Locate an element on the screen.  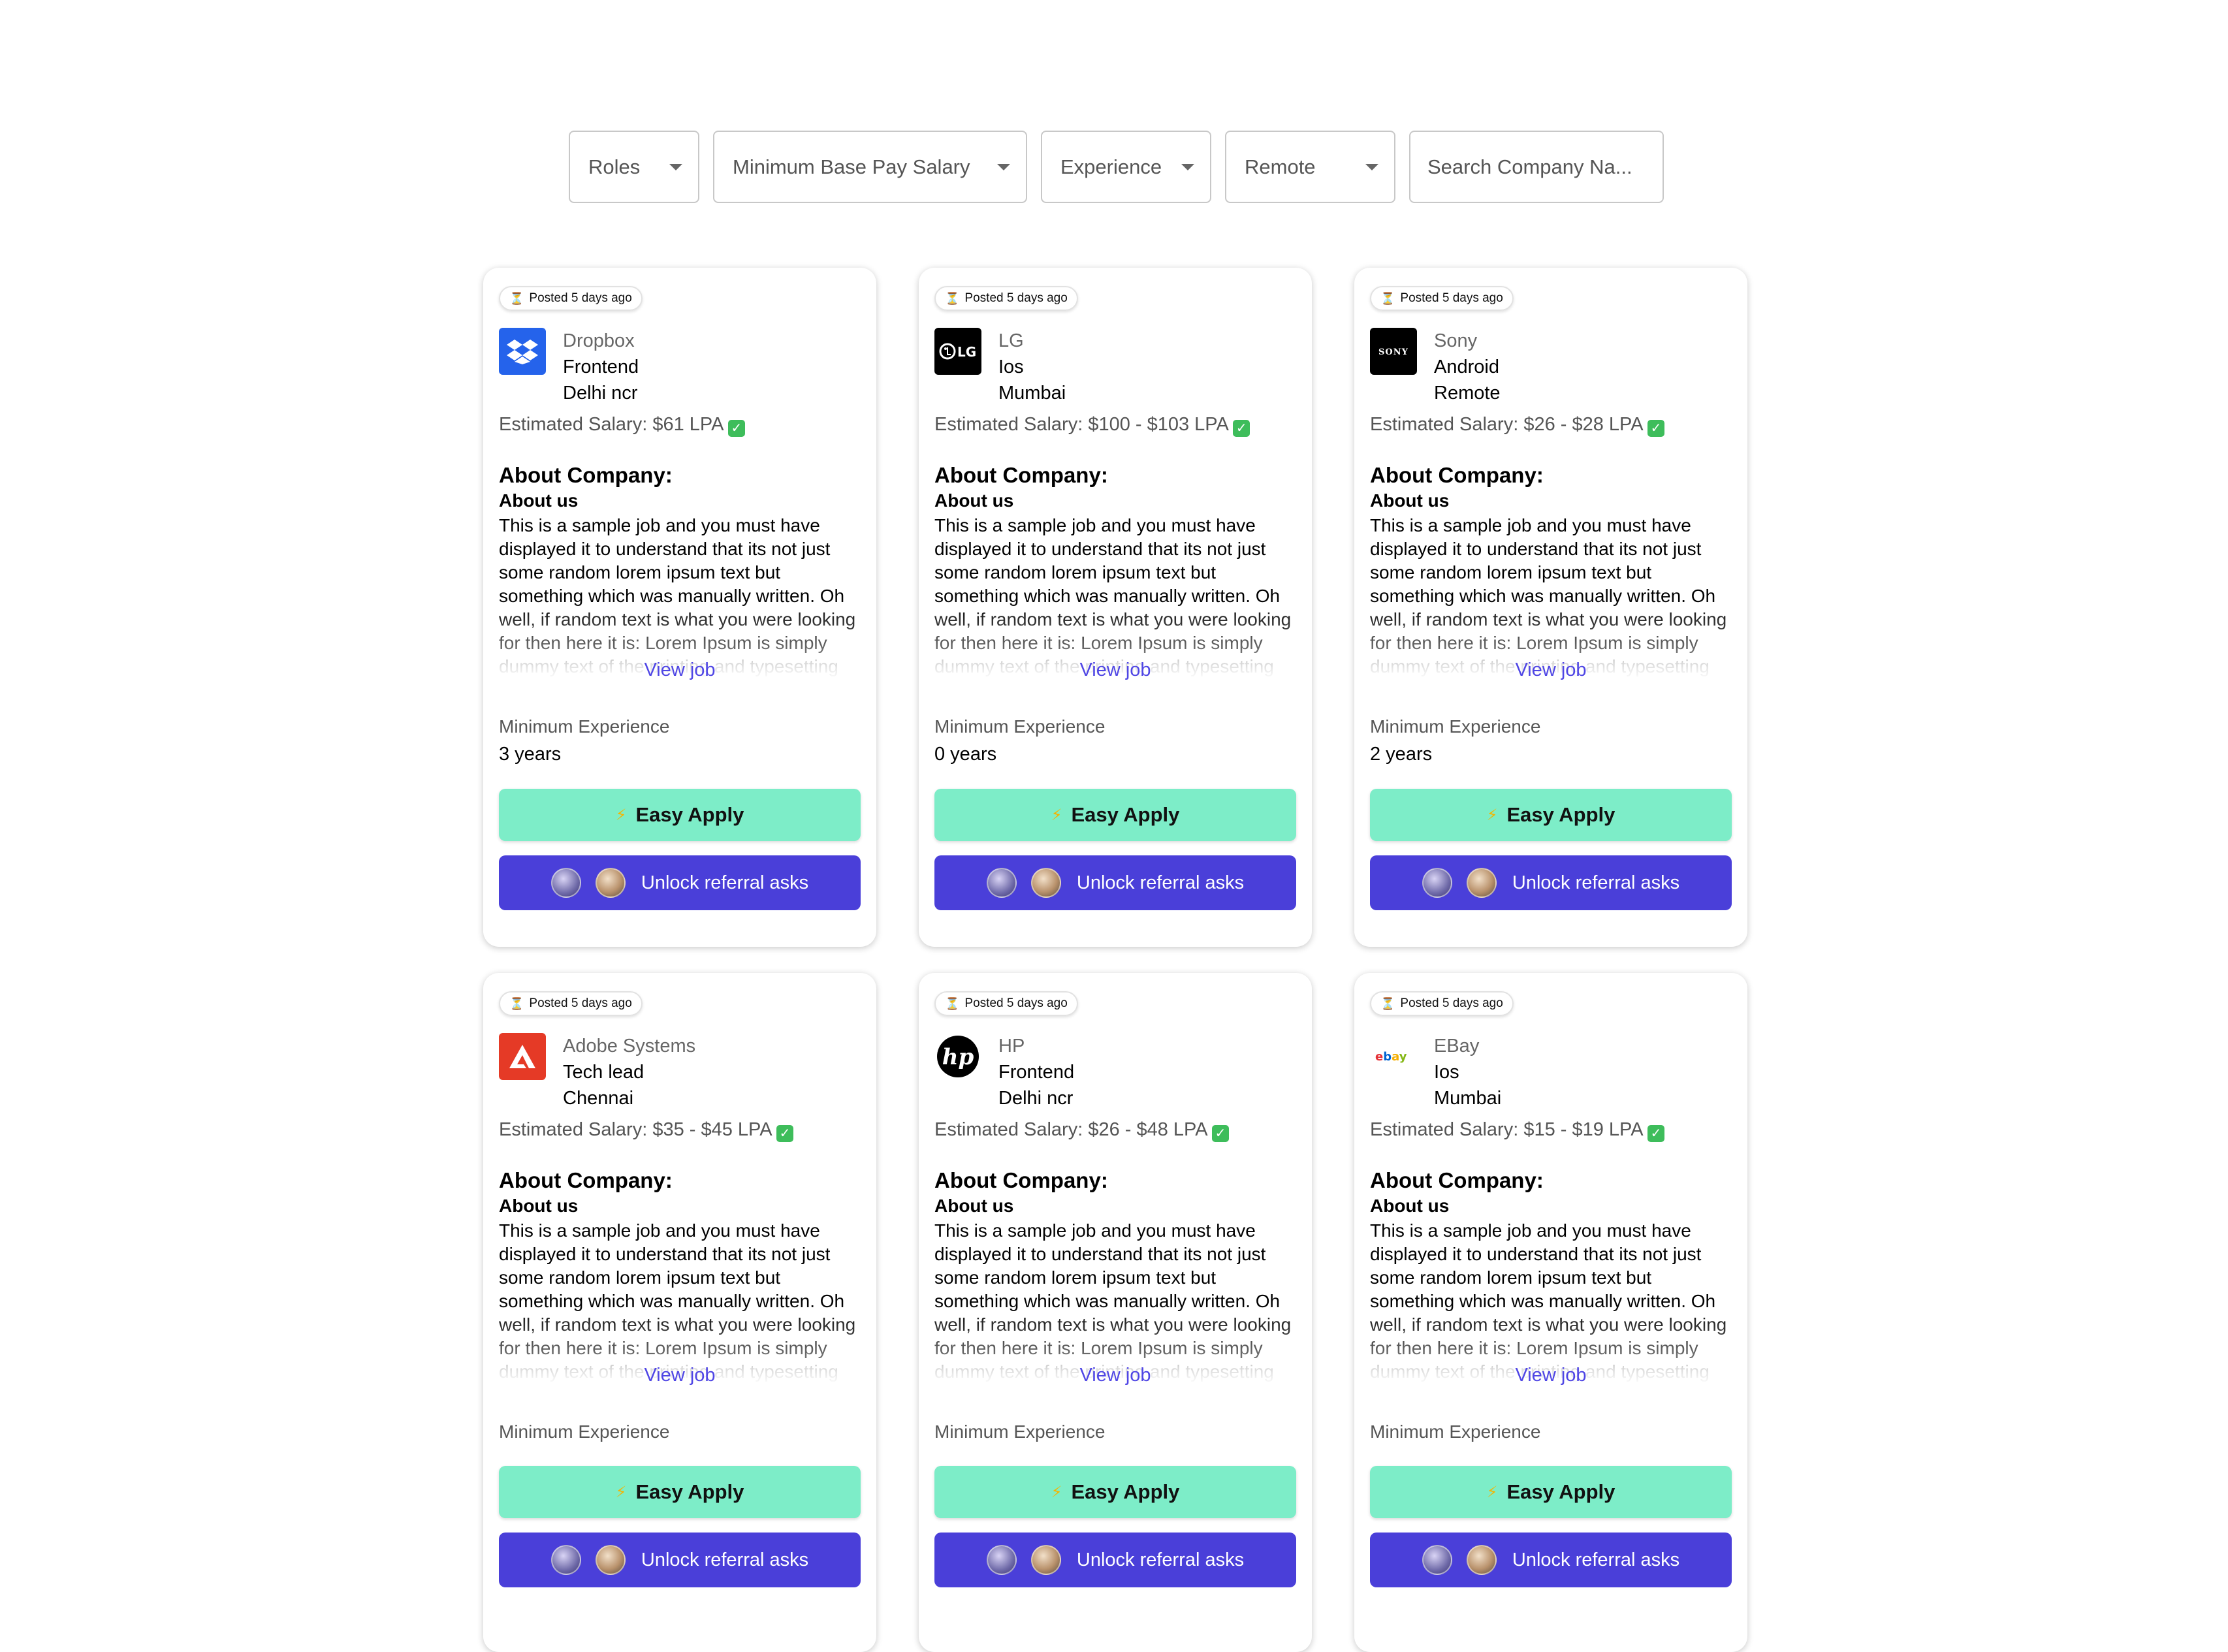
ebay-logo: ebay is located at coordinates (1393, 1056).